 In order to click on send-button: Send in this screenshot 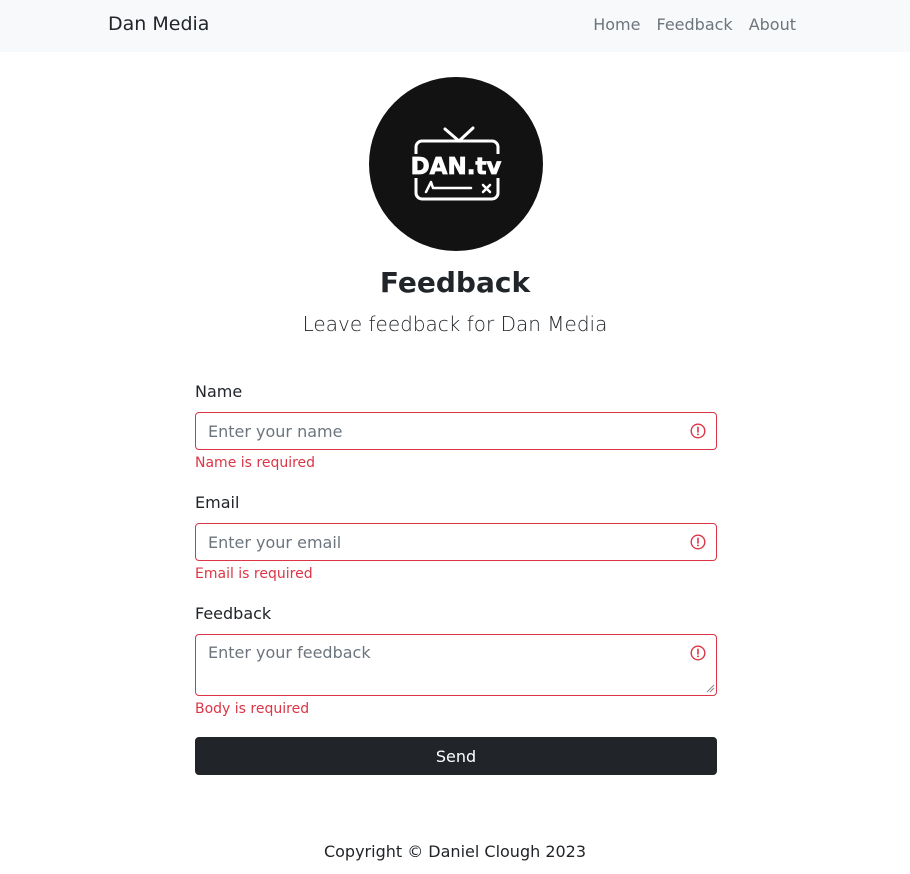, I will do `click(456, 756)`.